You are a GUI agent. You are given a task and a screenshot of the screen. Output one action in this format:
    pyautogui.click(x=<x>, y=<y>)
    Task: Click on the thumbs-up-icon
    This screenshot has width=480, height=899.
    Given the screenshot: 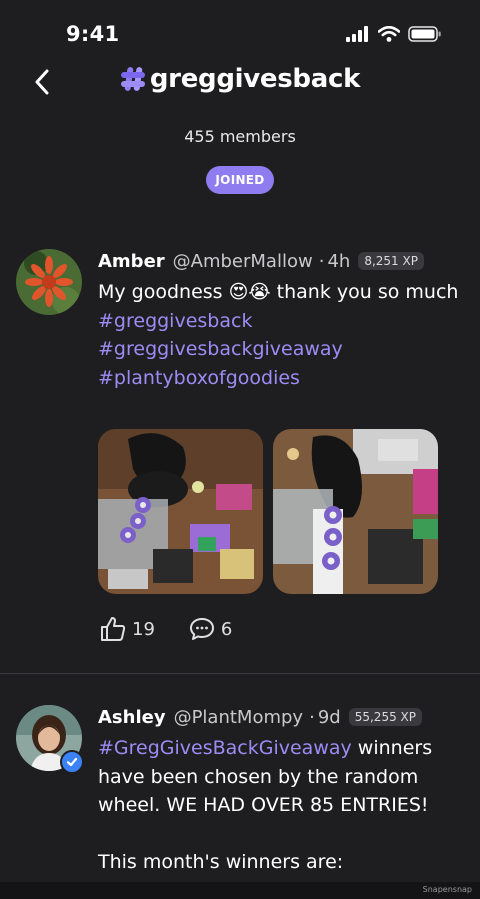 What is the action you would take?
    pyautogui.click(x=113, y=629)
    